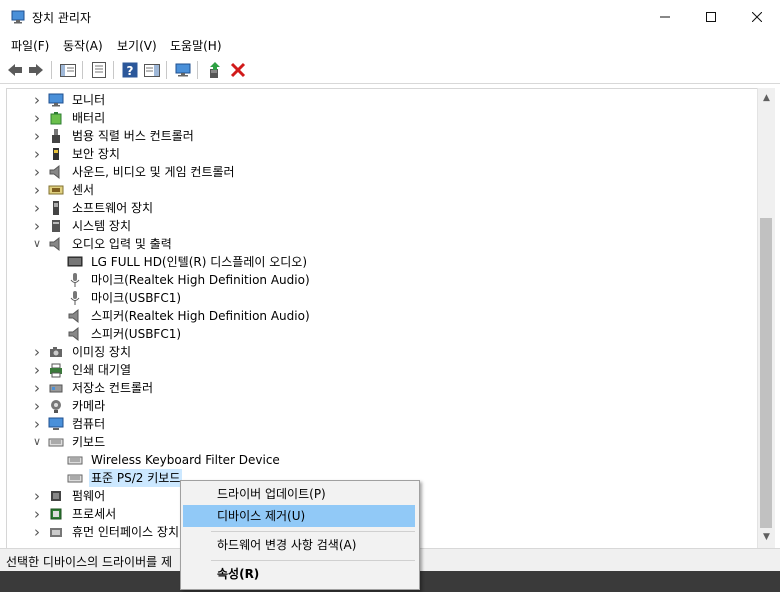  What do you see at coordinates (94, 514) in the screenshot?
I see `tree-item-label: 프로세서` at bounding box center [94, 514].